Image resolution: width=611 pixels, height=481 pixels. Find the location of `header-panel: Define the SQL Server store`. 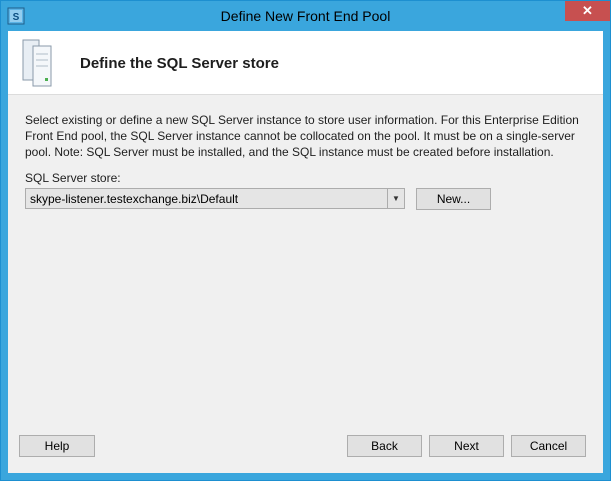

header-panel: Define the SQL Server store is located at coordinates (305, 63).